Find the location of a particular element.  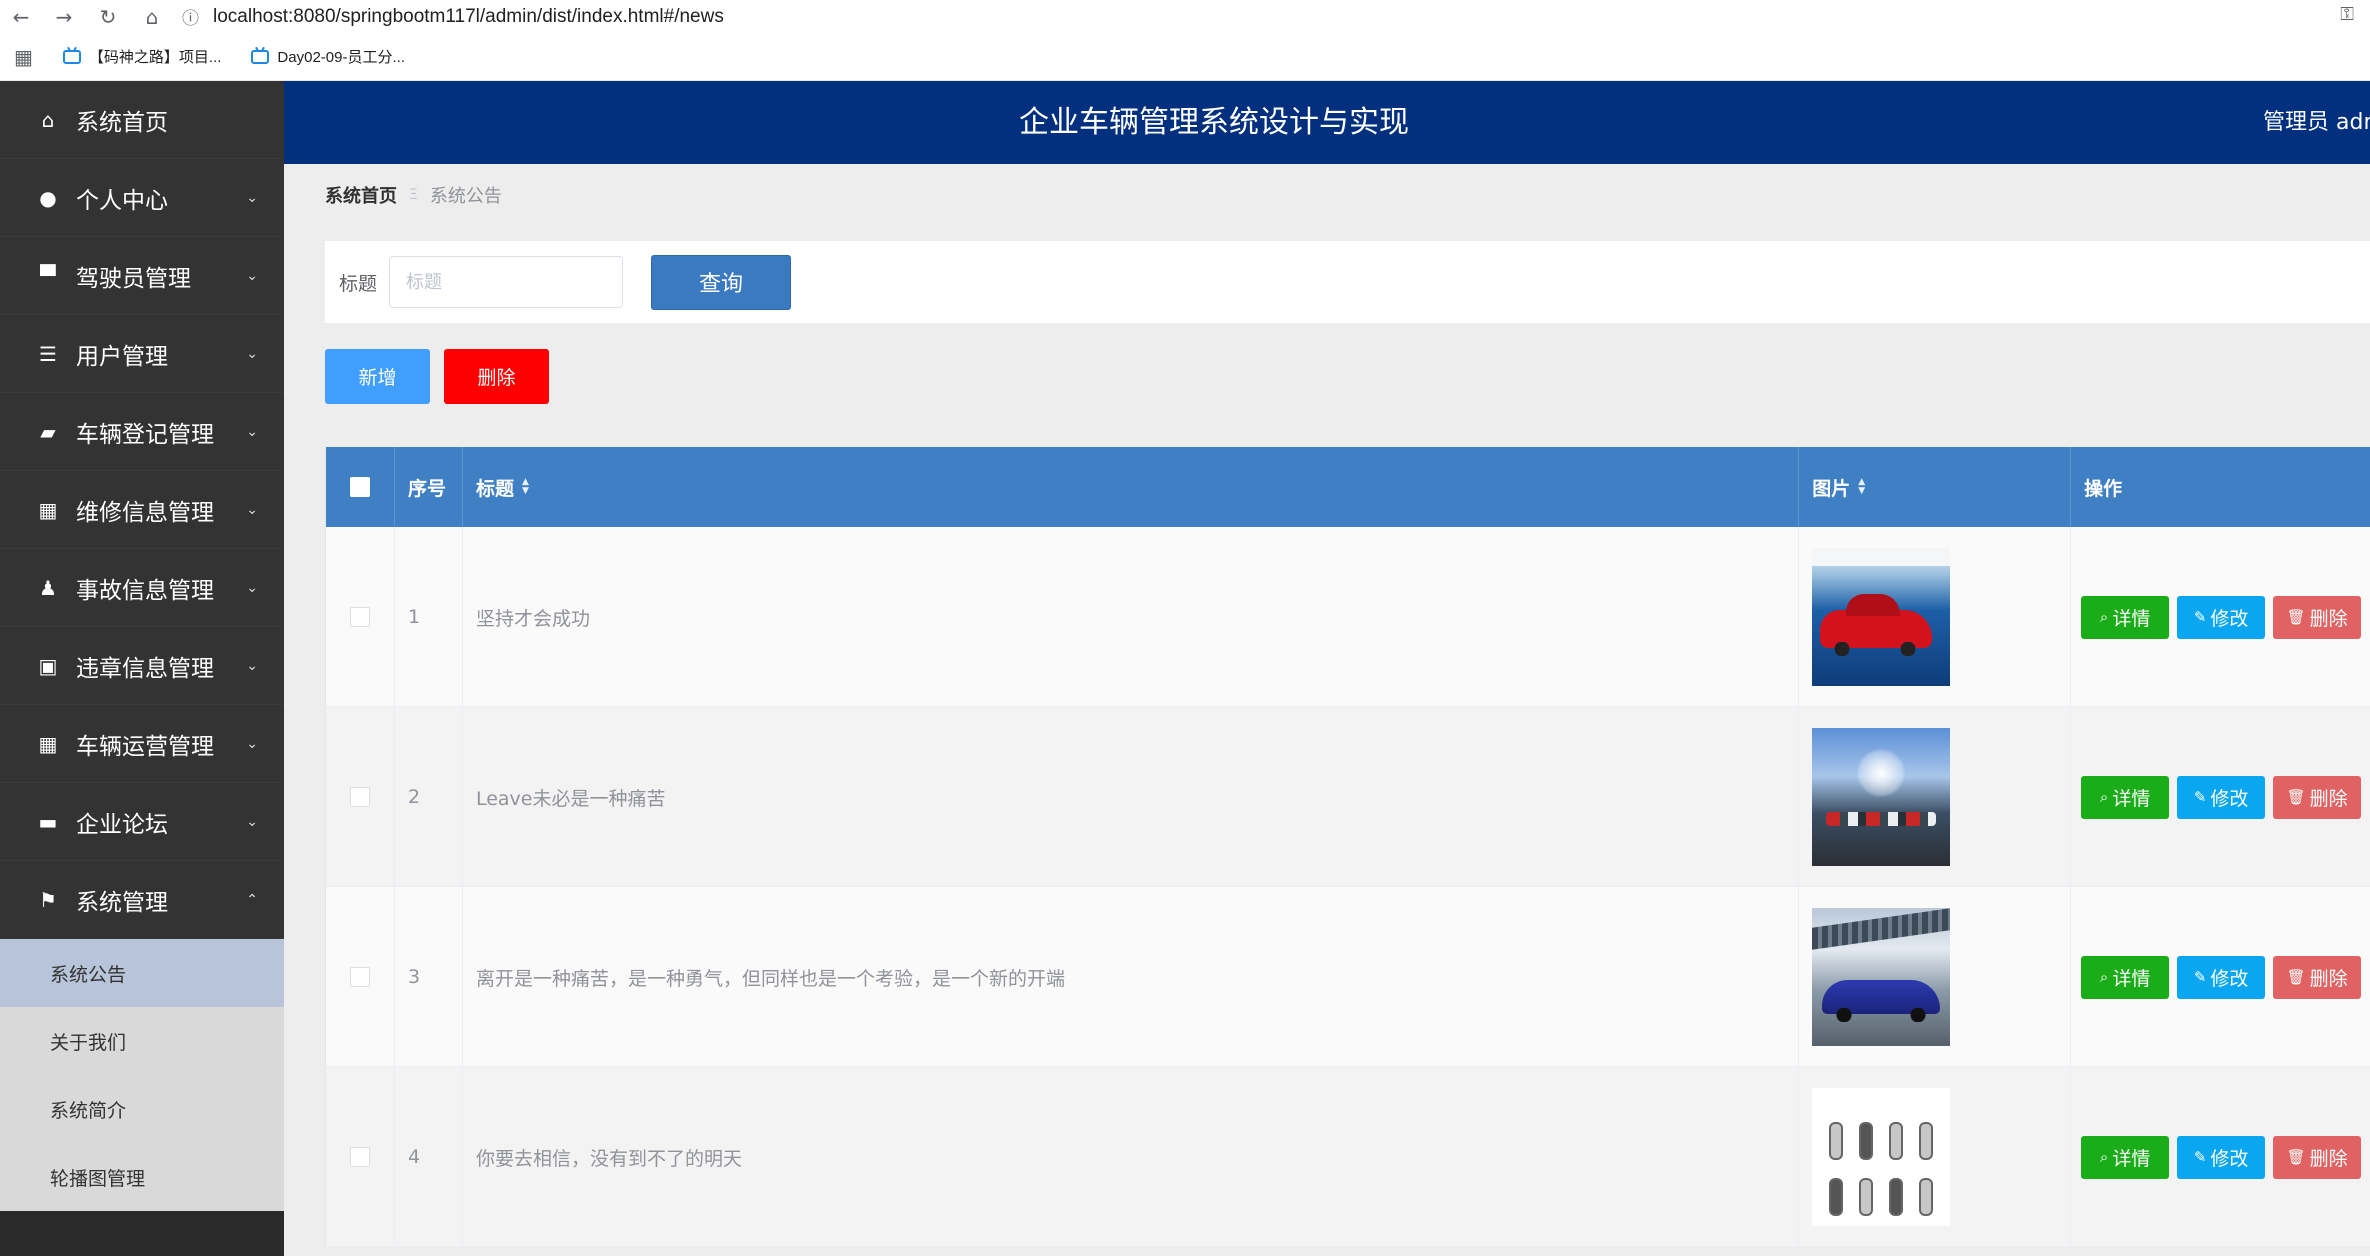

sidebar-item-personal-center: ● 个人中心 ⌄ is located at coordinates (142, 198).